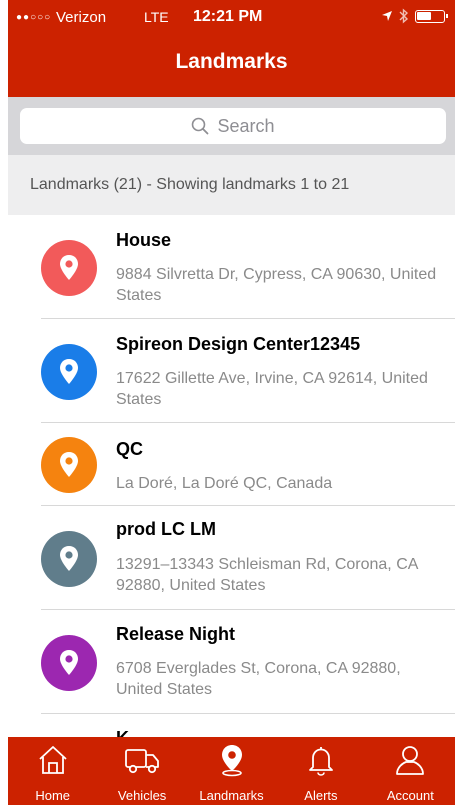  I want to click on app-header: ●●○○○ Verizon LTE 12:21 PM Landmarks, so click(231, 48).